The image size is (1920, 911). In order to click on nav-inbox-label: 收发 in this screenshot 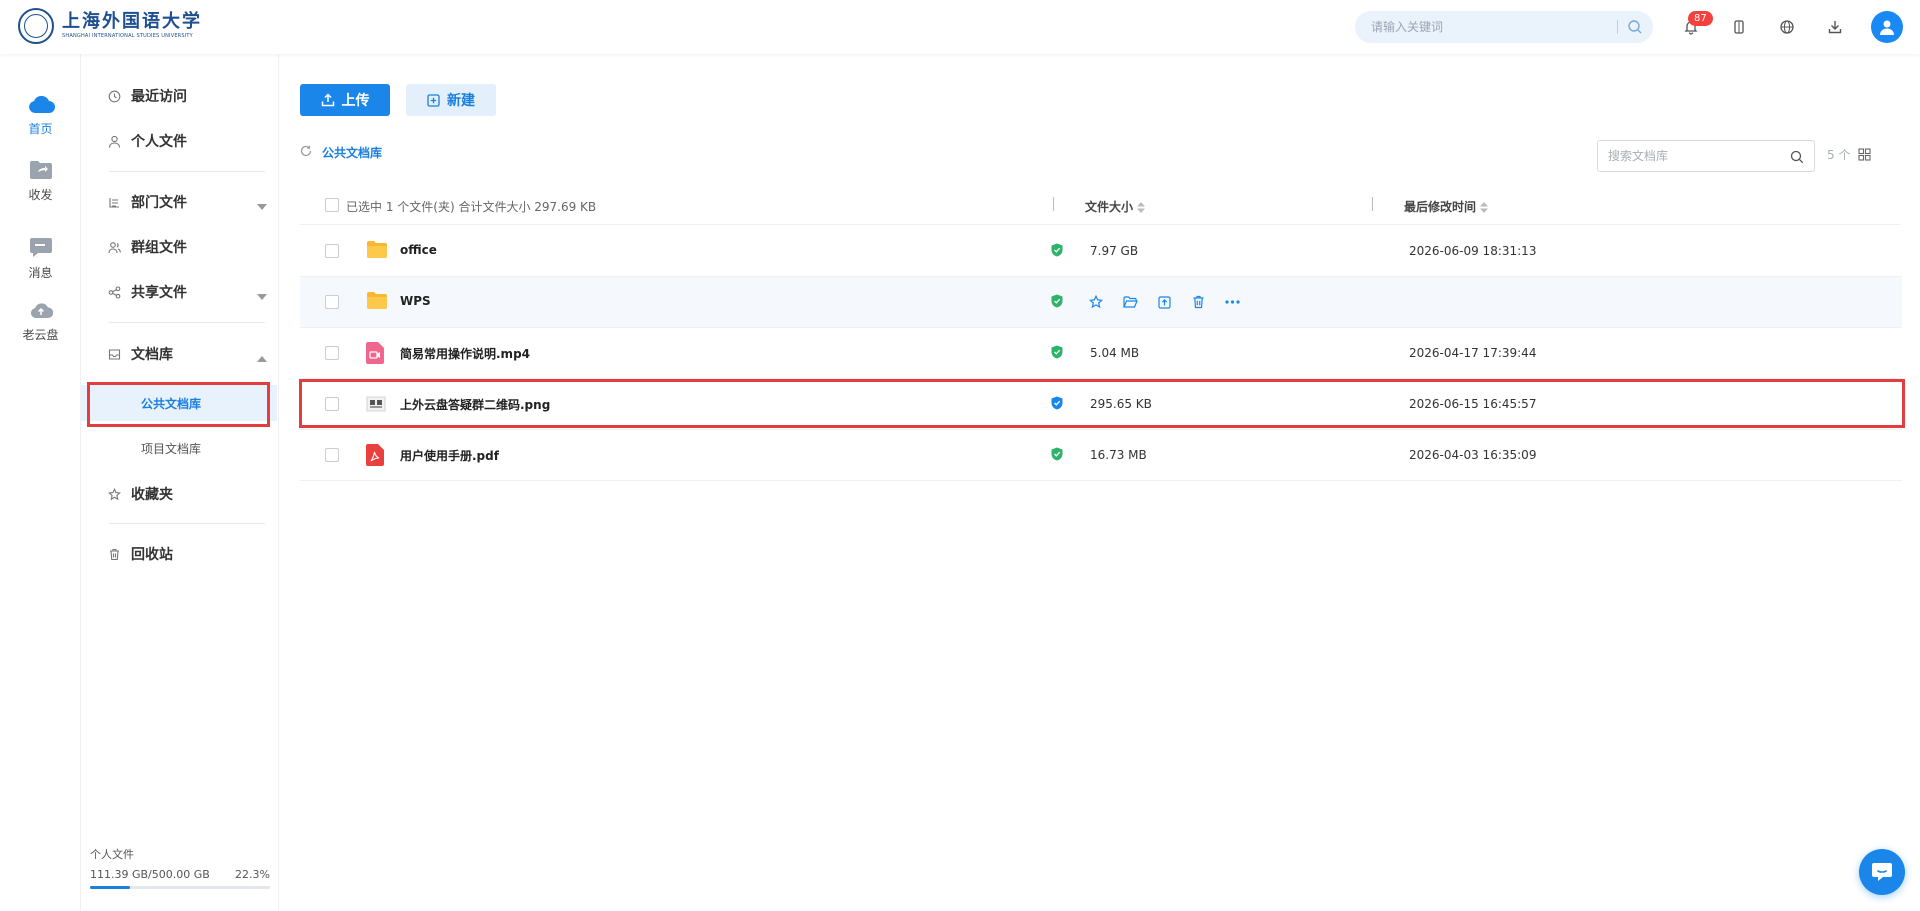, I will do `click(40, 195)`.